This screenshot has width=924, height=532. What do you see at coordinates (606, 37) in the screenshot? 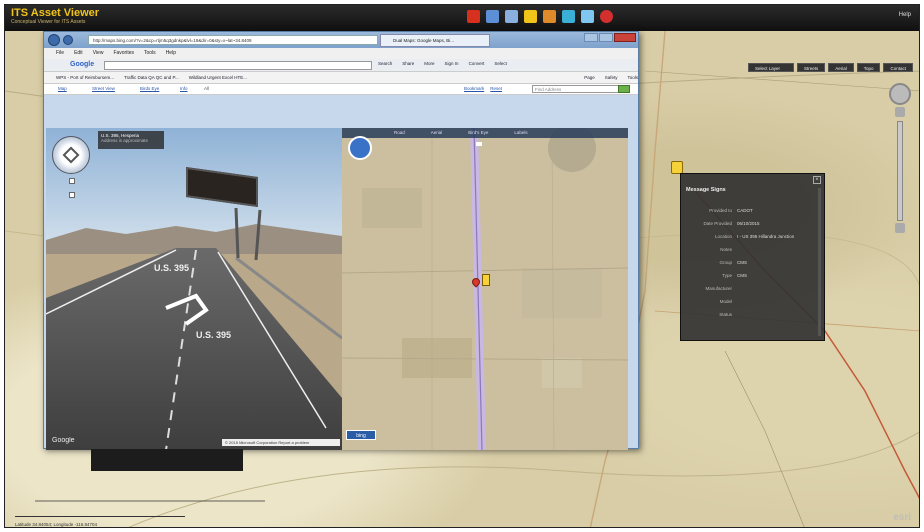
I see `maximize-button` at bounding box center [606, 37].